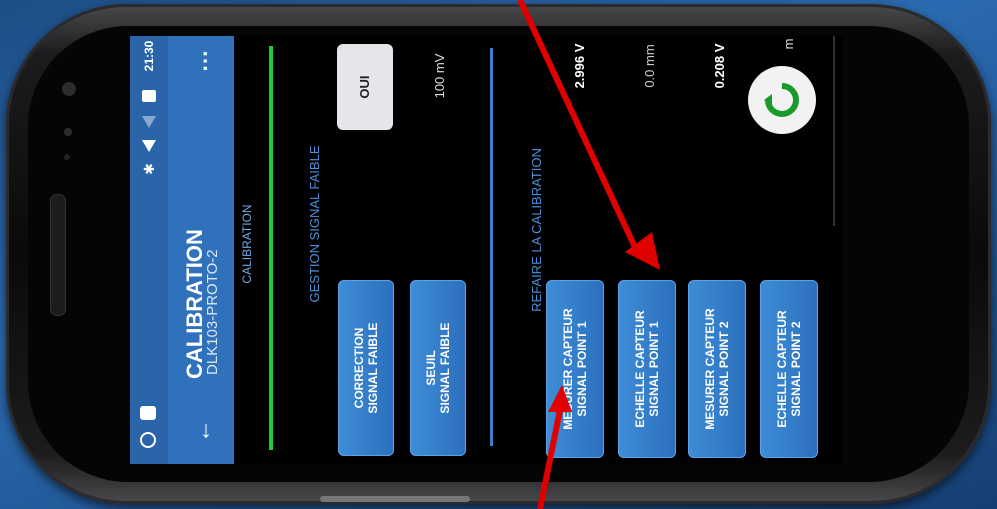 This screenshot has width=997, height=509. I want to click on annotation-arrowhead-bottom, so click(560, 398).